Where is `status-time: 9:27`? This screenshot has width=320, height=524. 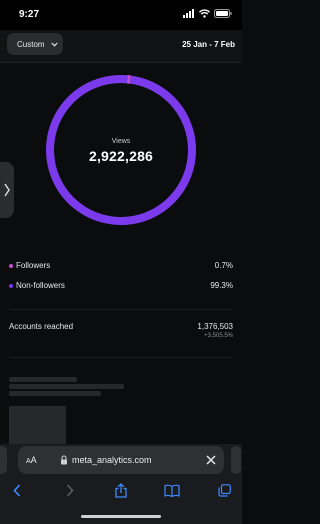
status-time: 9:27 is located at coordinates (29, 14).